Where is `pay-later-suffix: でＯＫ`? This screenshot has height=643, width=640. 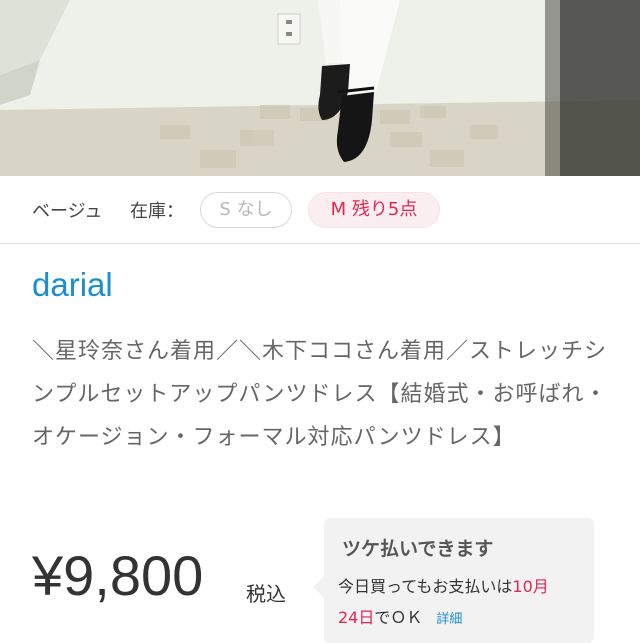
pay-later-suffix: でＯＫ is located at coordinates (398, 617).